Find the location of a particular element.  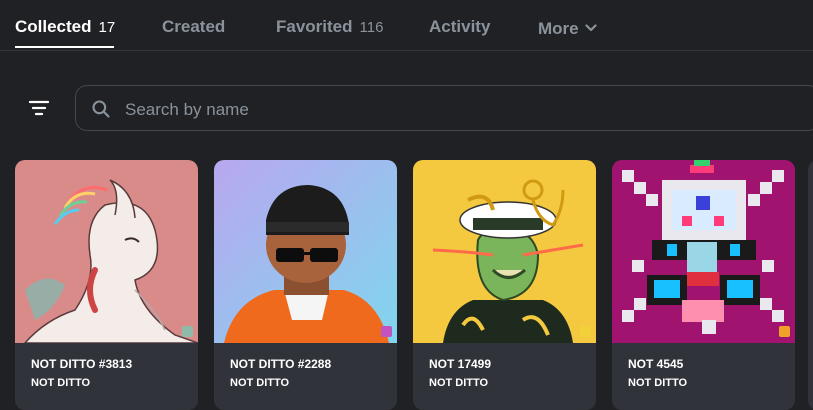

filter-lines-icon is located at coordinates (39, 108).